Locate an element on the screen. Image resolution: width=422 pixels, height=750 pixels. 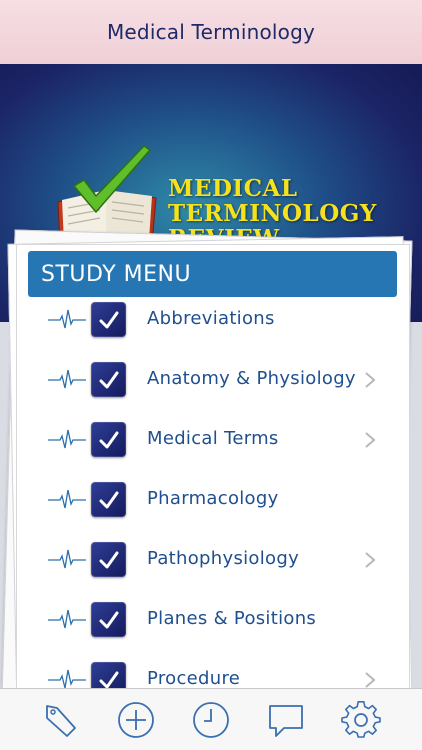
menu-item-label: Abbreviations is located at coordinates (211, 318).